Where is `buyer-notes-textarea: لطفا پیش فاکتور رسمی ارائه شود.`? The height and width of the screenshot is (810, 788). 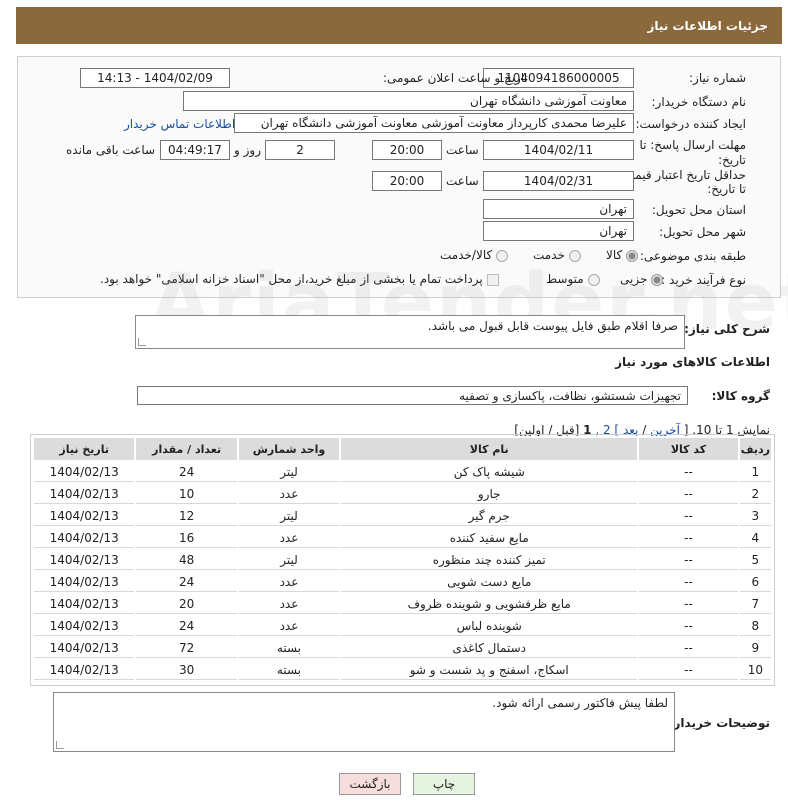
buyer-notes-textarea: لطفا پیش فاکتور رسمی ارائه شود. is located at coordinates (364, 722).